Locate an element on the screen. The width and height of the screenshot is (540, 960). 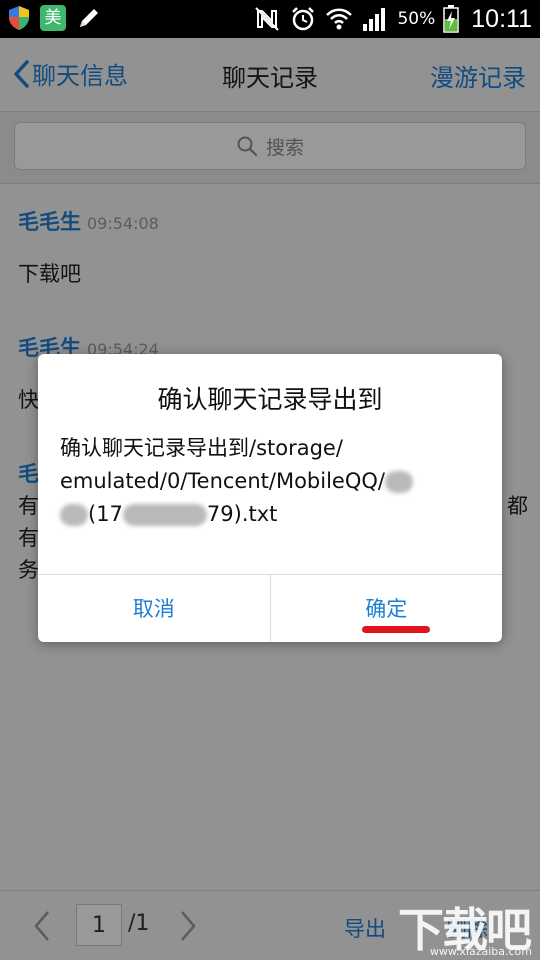
dialog-message-text: 79).txt is located at coordinates (242, 514).